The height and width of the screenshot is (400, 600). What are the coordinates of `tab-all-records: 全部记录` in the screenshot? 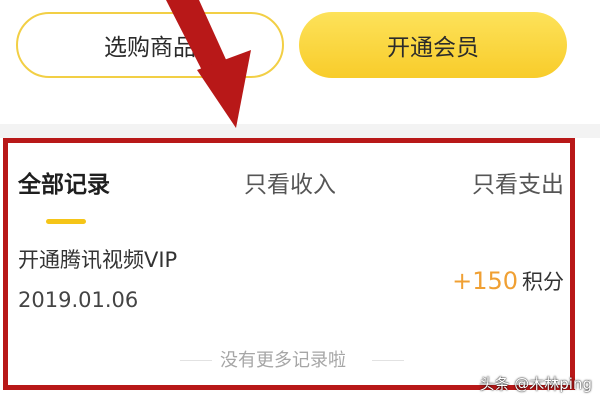 It's located at (64, 185).